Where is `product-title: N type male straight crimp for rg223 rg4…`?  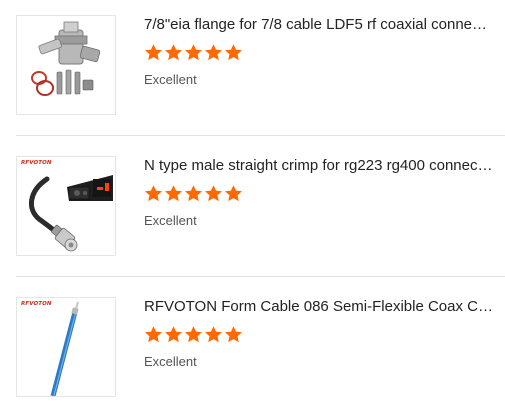 product-title: N type male straight crimp for rg223 rg4… is located at coordinates (319, 166).